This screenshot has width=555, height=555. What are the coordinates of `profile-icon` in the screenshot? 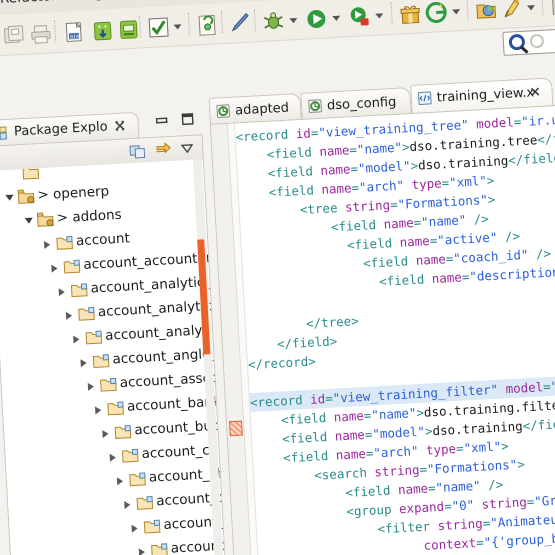 It's located at (359, 16).